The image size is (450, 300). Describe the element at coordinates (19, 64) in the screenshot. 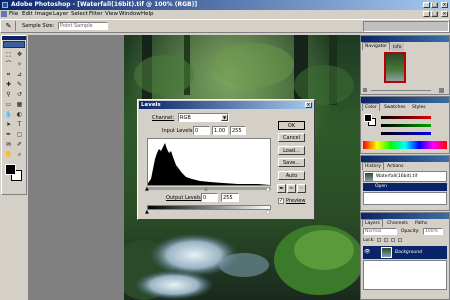

I see `magic-wand-tool-icon: ✧` at that location.